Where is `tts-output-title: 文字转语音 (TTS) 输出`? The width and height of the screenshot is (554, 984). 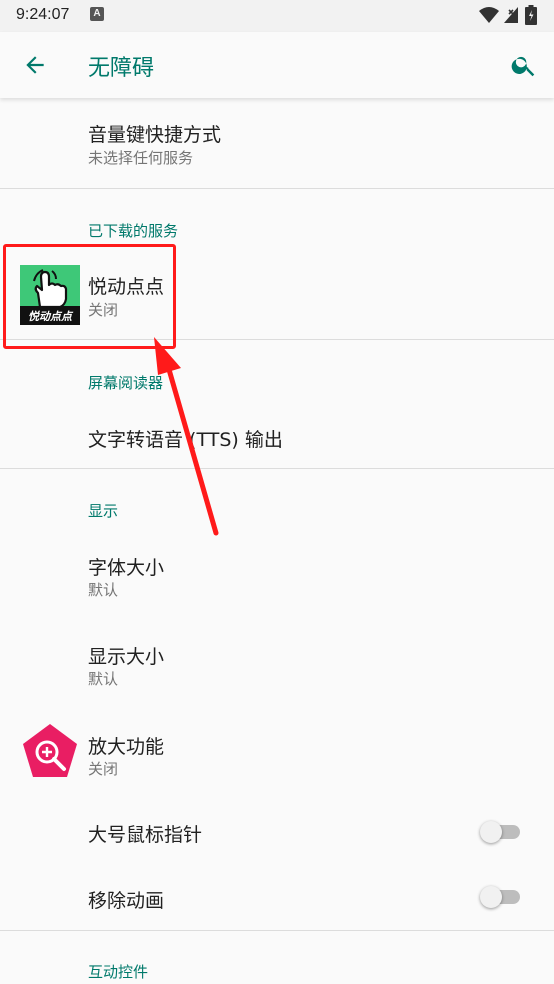
tts-output-title: 文字转语音 (TTS) 输出 is located at coordinates (185, 440).